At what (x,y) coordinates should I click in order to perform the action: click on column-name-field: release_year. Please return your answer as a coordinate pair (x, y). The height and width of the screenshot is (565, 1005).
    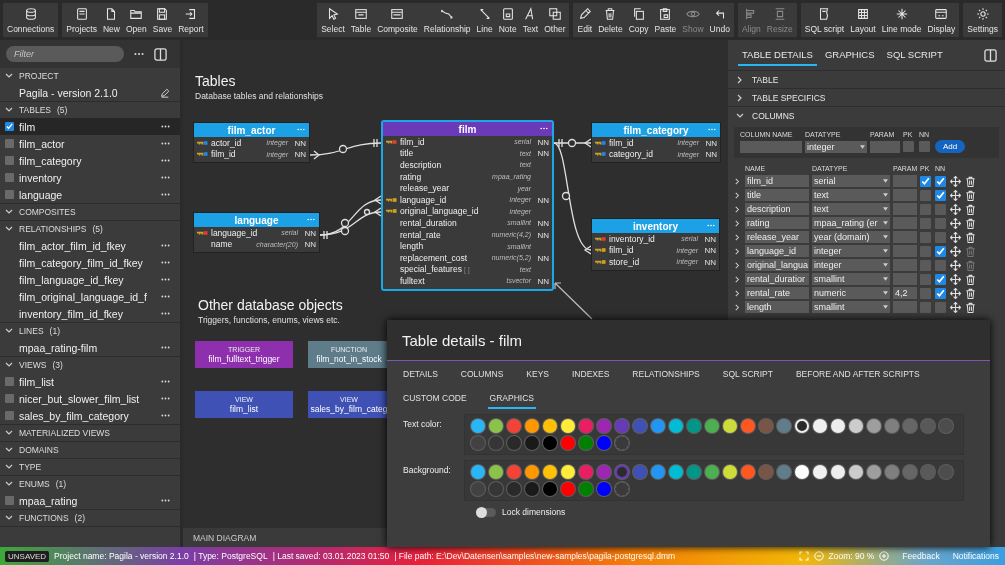
    Looking at the image, I should click on (777, 237).